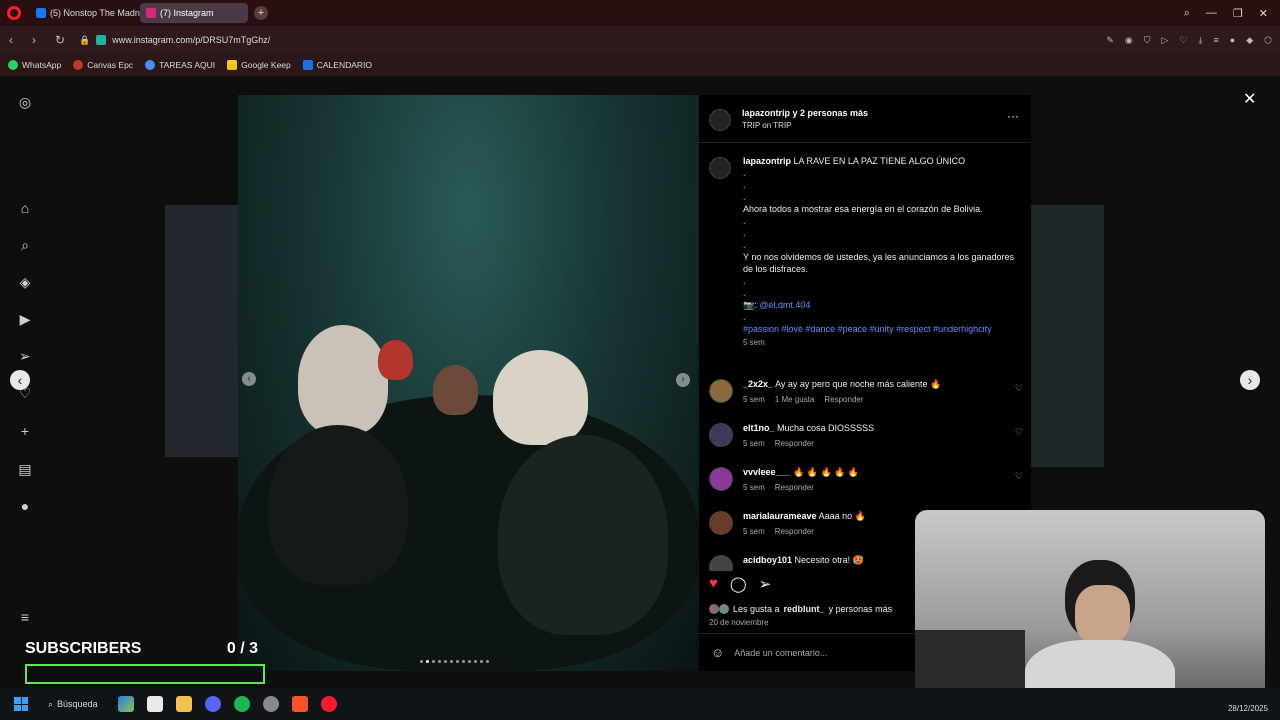  Describe the element at coordinates (1110, 40) in the screenshot. I see `edit-icon: ✎` at that location.